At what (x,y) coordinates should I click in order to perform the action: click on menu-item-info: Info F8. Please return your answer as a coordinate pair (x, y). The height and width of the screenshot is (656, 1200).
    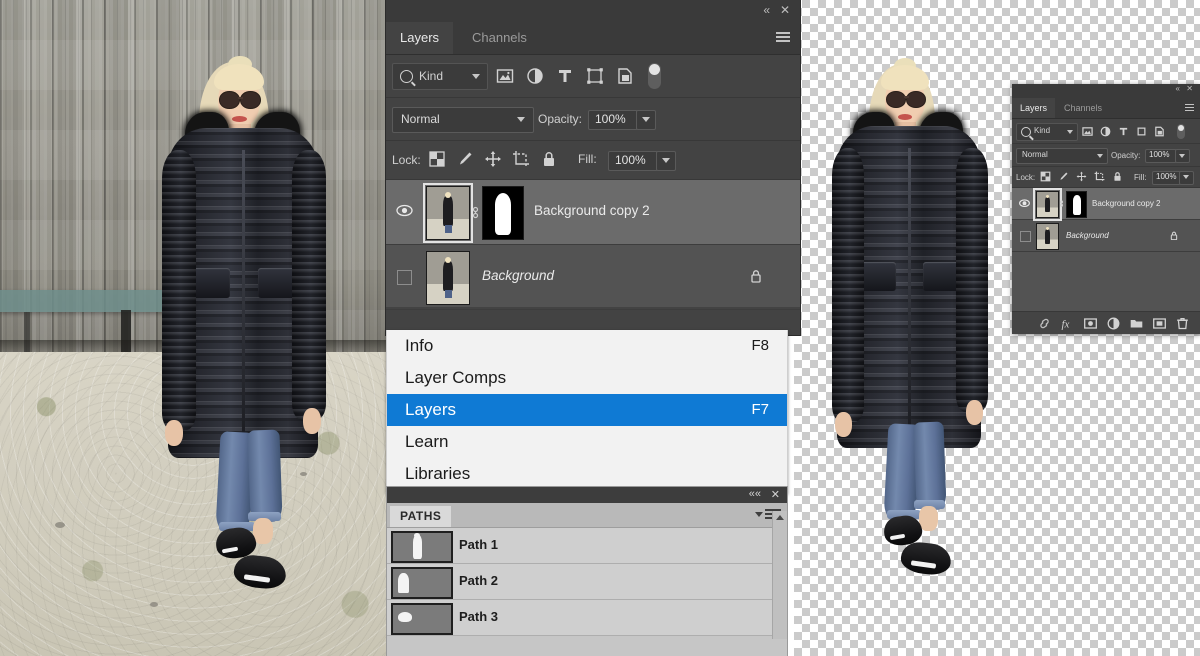
    Looking at the image, I should click on (587, 346).